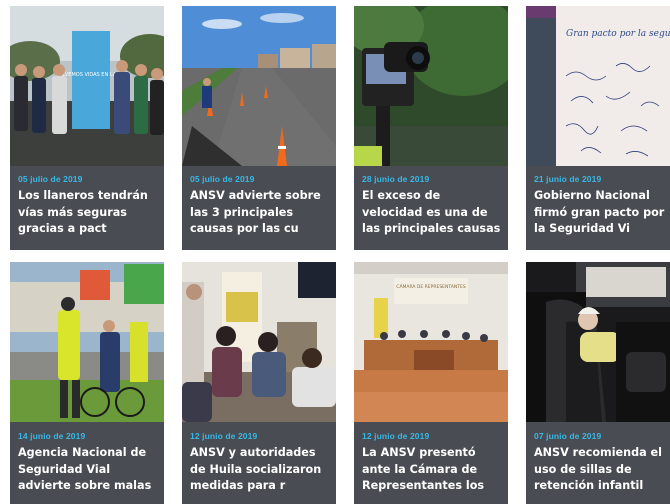  Describe the element at coordinates (87, 86) in the screenshot. I see `news-card-1-image: SALVEMOS VIDAS EN LA VÍA` at that location.